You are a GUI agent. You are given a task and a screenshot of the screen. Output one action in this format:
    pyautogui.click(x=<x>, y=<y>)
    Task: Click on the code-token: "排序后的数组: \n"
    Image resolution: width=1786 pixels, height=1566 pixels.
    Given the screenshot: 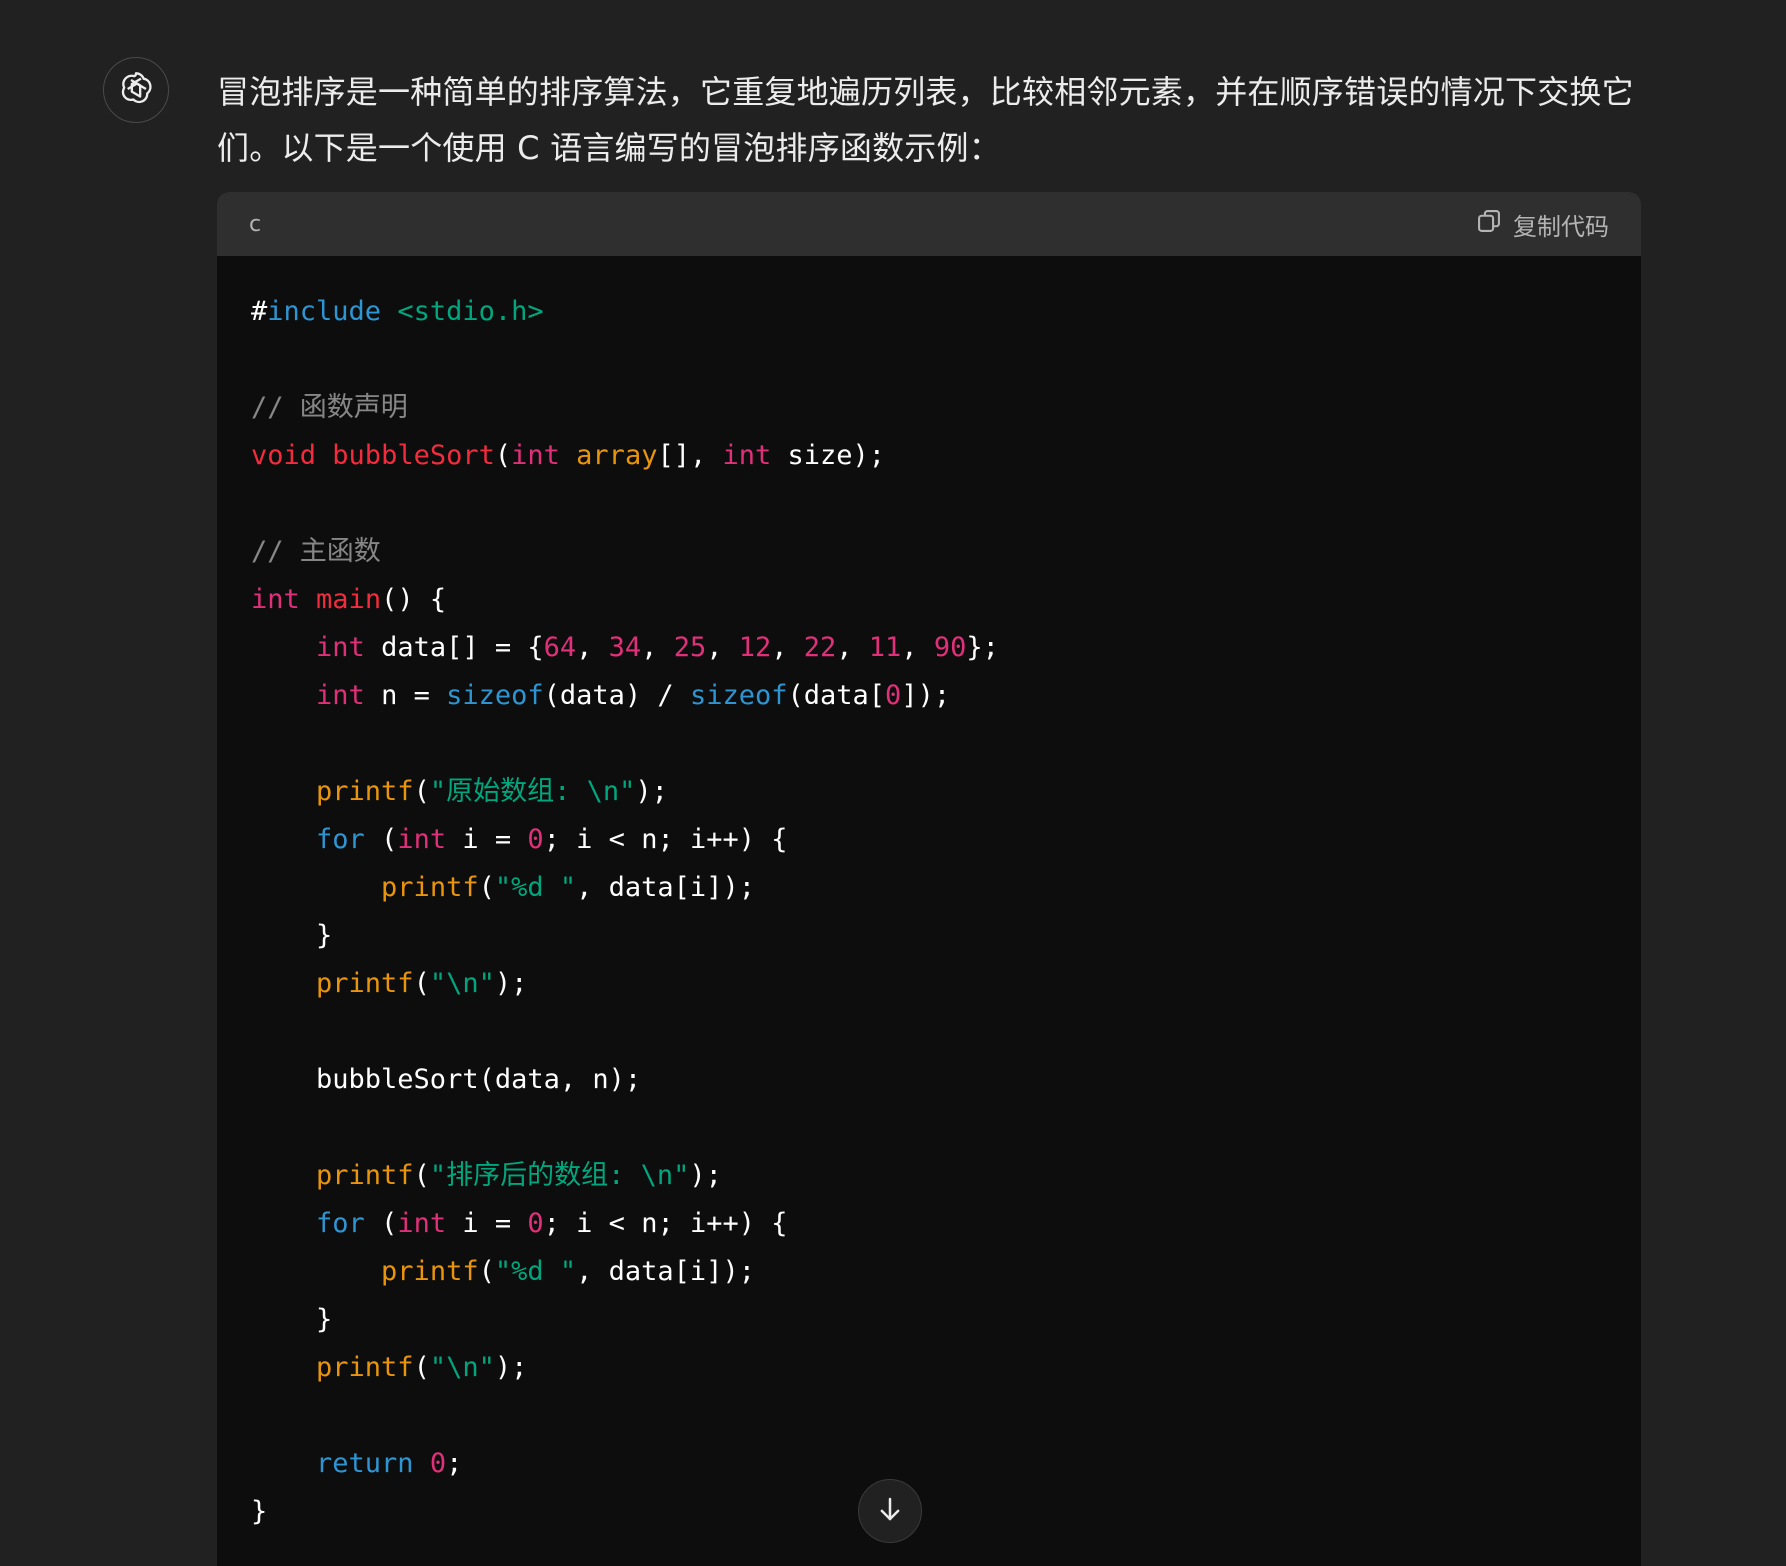 What is the action you would take?
    pyautogui.click(x=559, y=1175)
    